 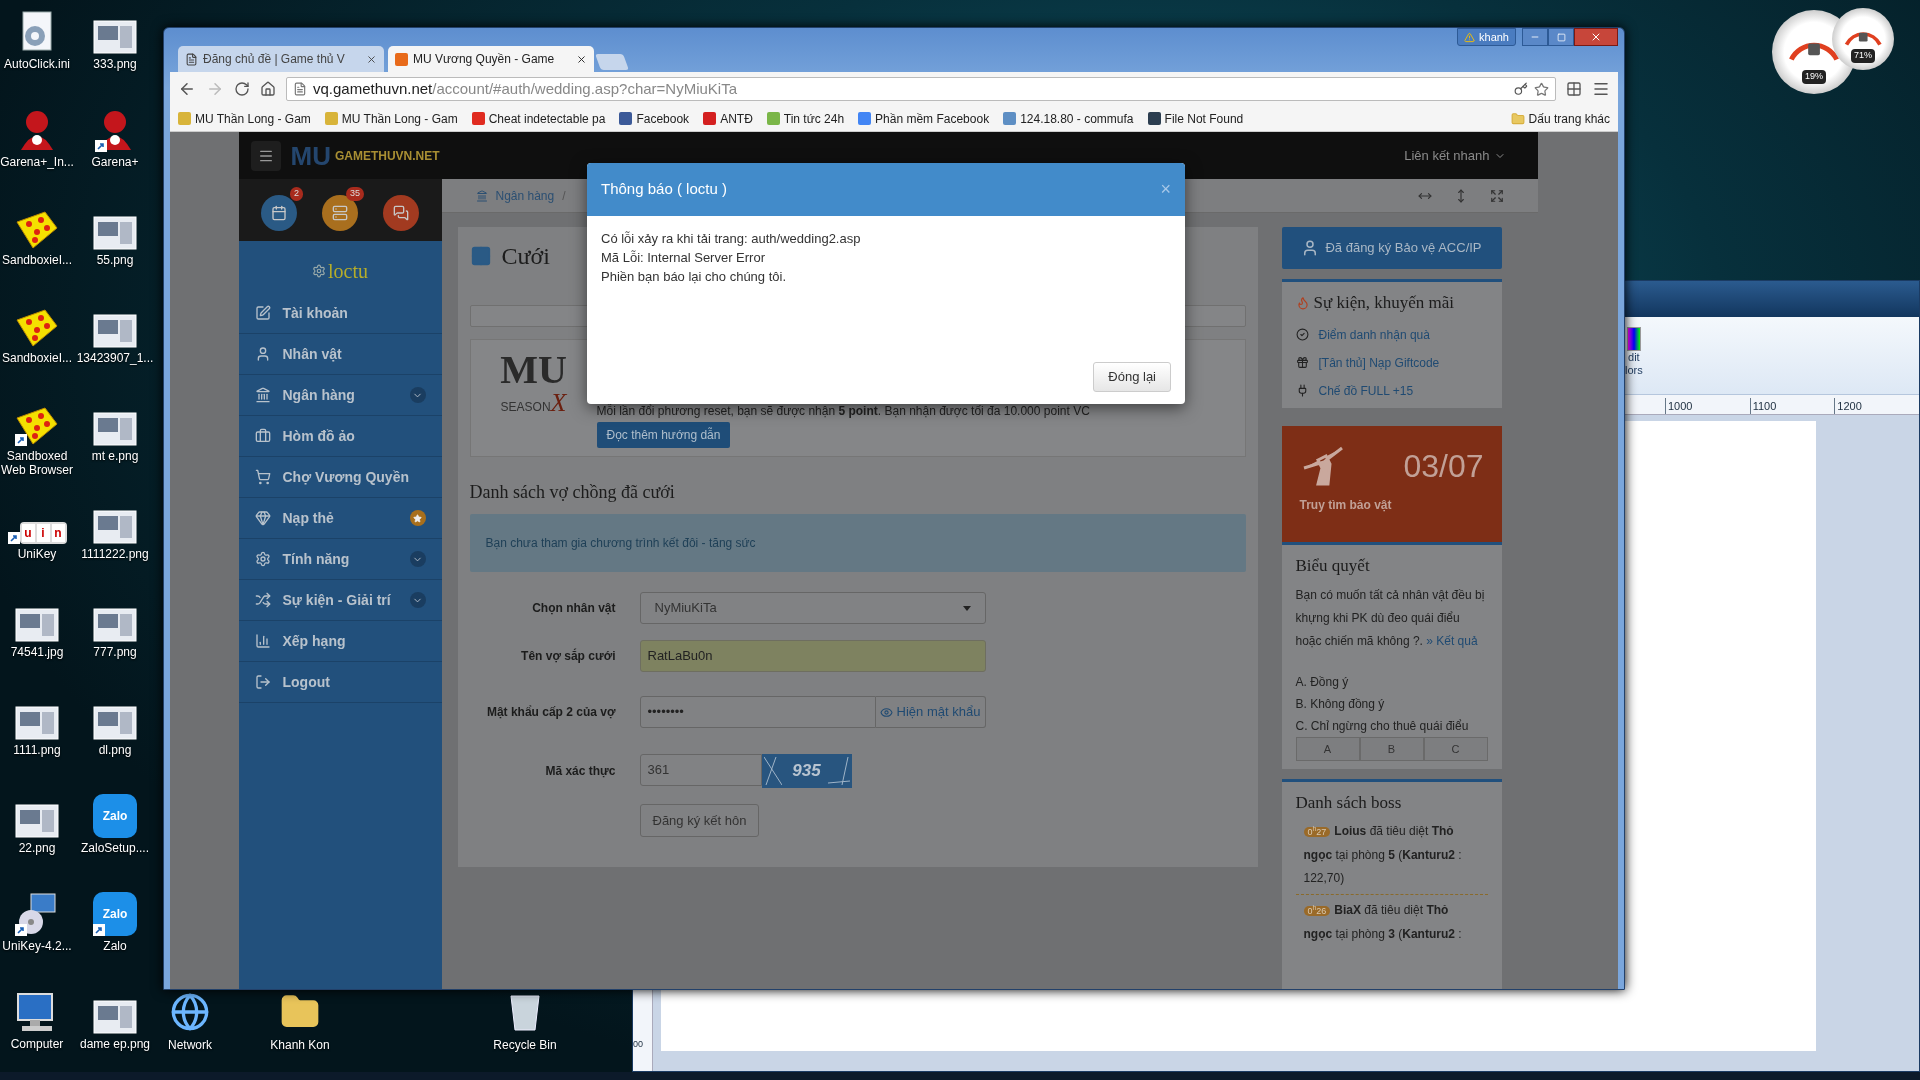 I want to click on desktop-icon: u i n UniKey, so click(x=37, y=538).